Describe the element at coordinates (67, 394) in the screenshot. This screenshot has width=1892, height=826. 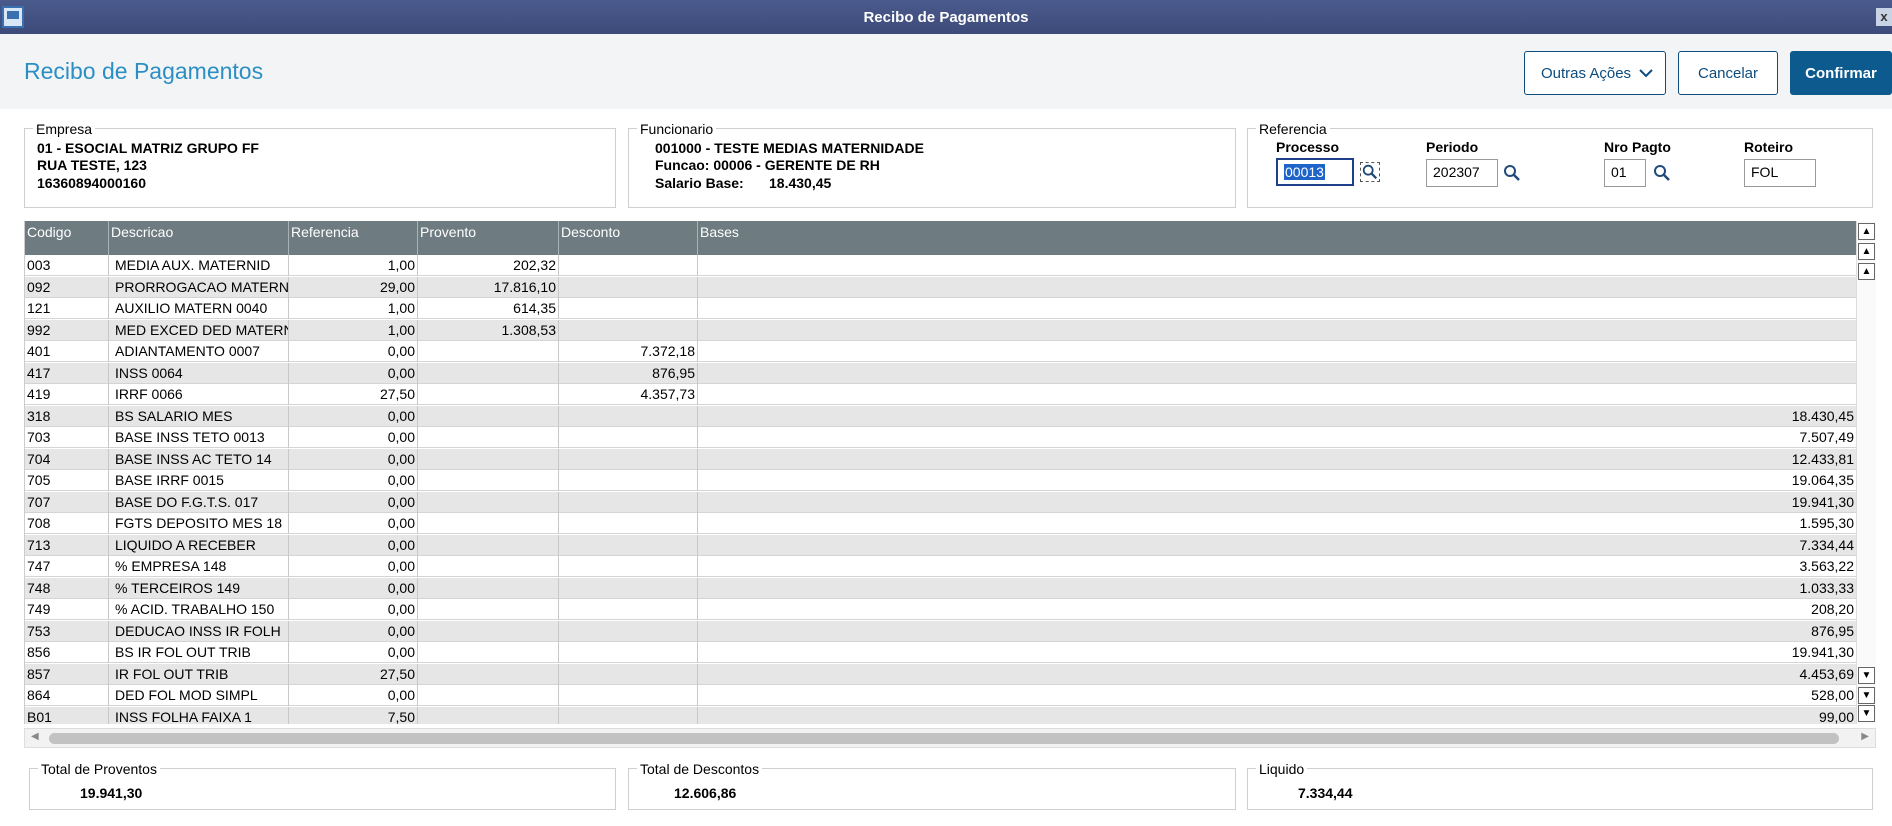
I see `cell-codigo: 419` at that location.